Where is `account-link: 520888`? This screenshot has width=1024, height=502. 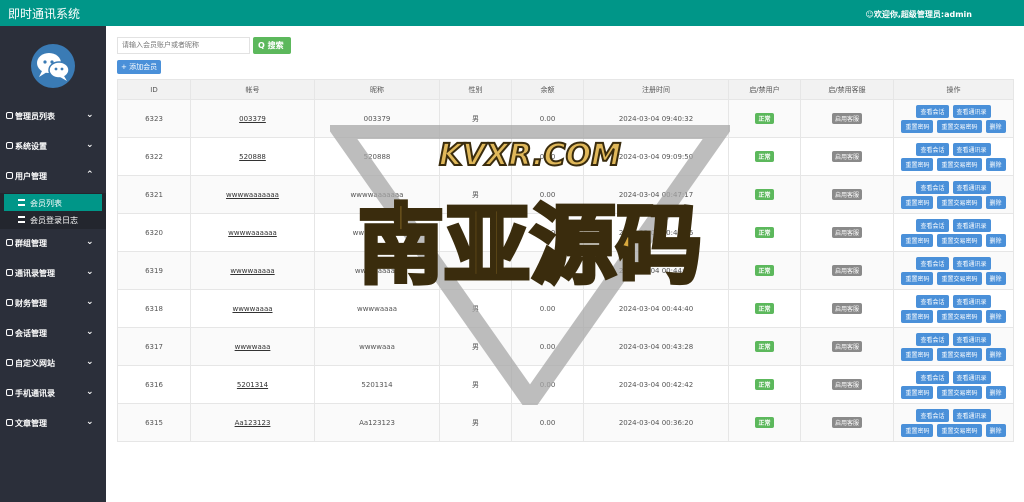
account-link: 520888 is located at coordinates (252, 157).